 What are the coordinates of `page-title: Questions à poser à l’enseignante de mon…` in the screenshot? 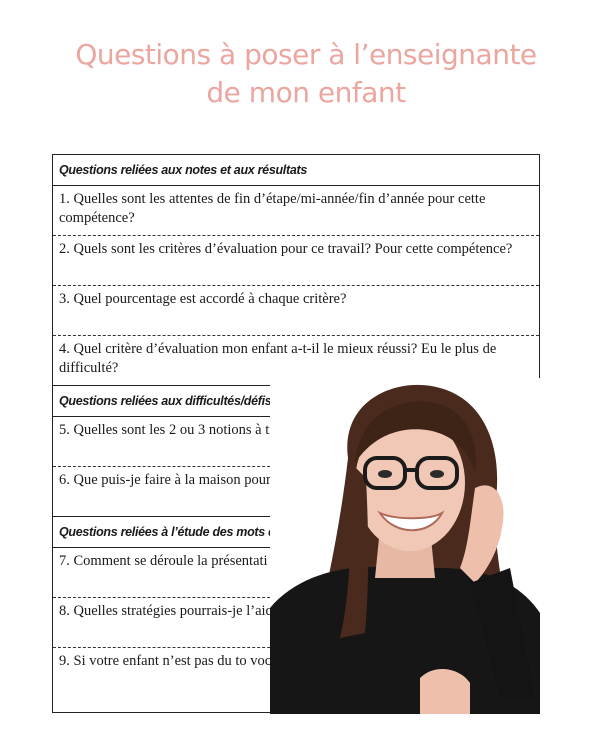 It's located at (306, 74).